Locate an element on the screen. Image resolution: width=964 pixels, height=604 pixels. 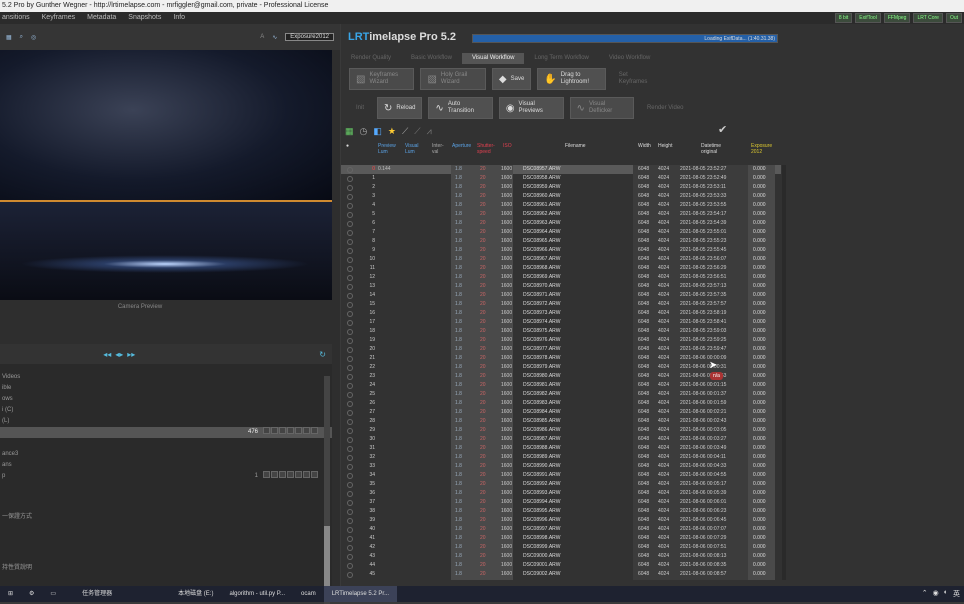
clock-icon: ◷ is located at coordinates (364, 131).